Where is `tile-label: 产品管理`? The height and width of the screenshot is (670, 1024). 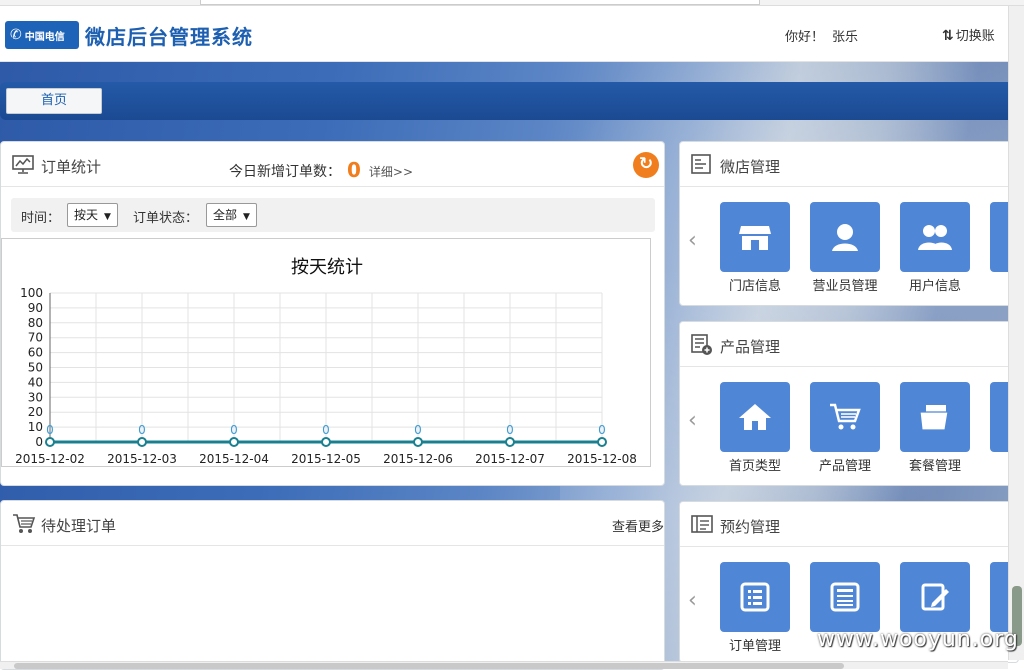
tile-label: 产品管理 is located at coordinates (844, 466).